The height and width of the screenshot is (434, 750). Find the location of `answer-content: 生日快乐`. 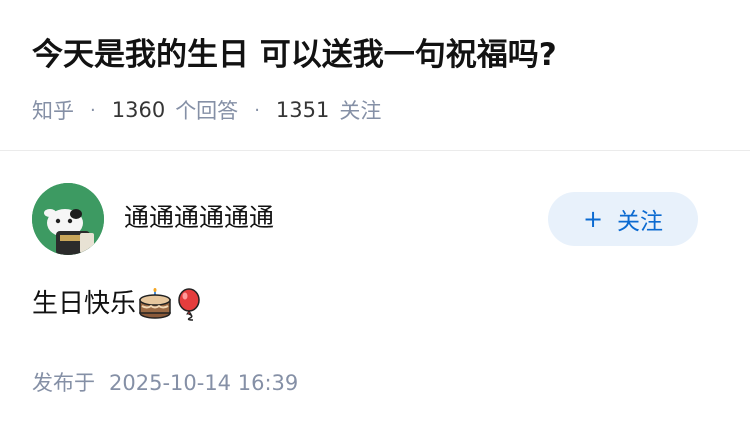

answer-content: 生日快乐 is located at coordinates (120, 304).